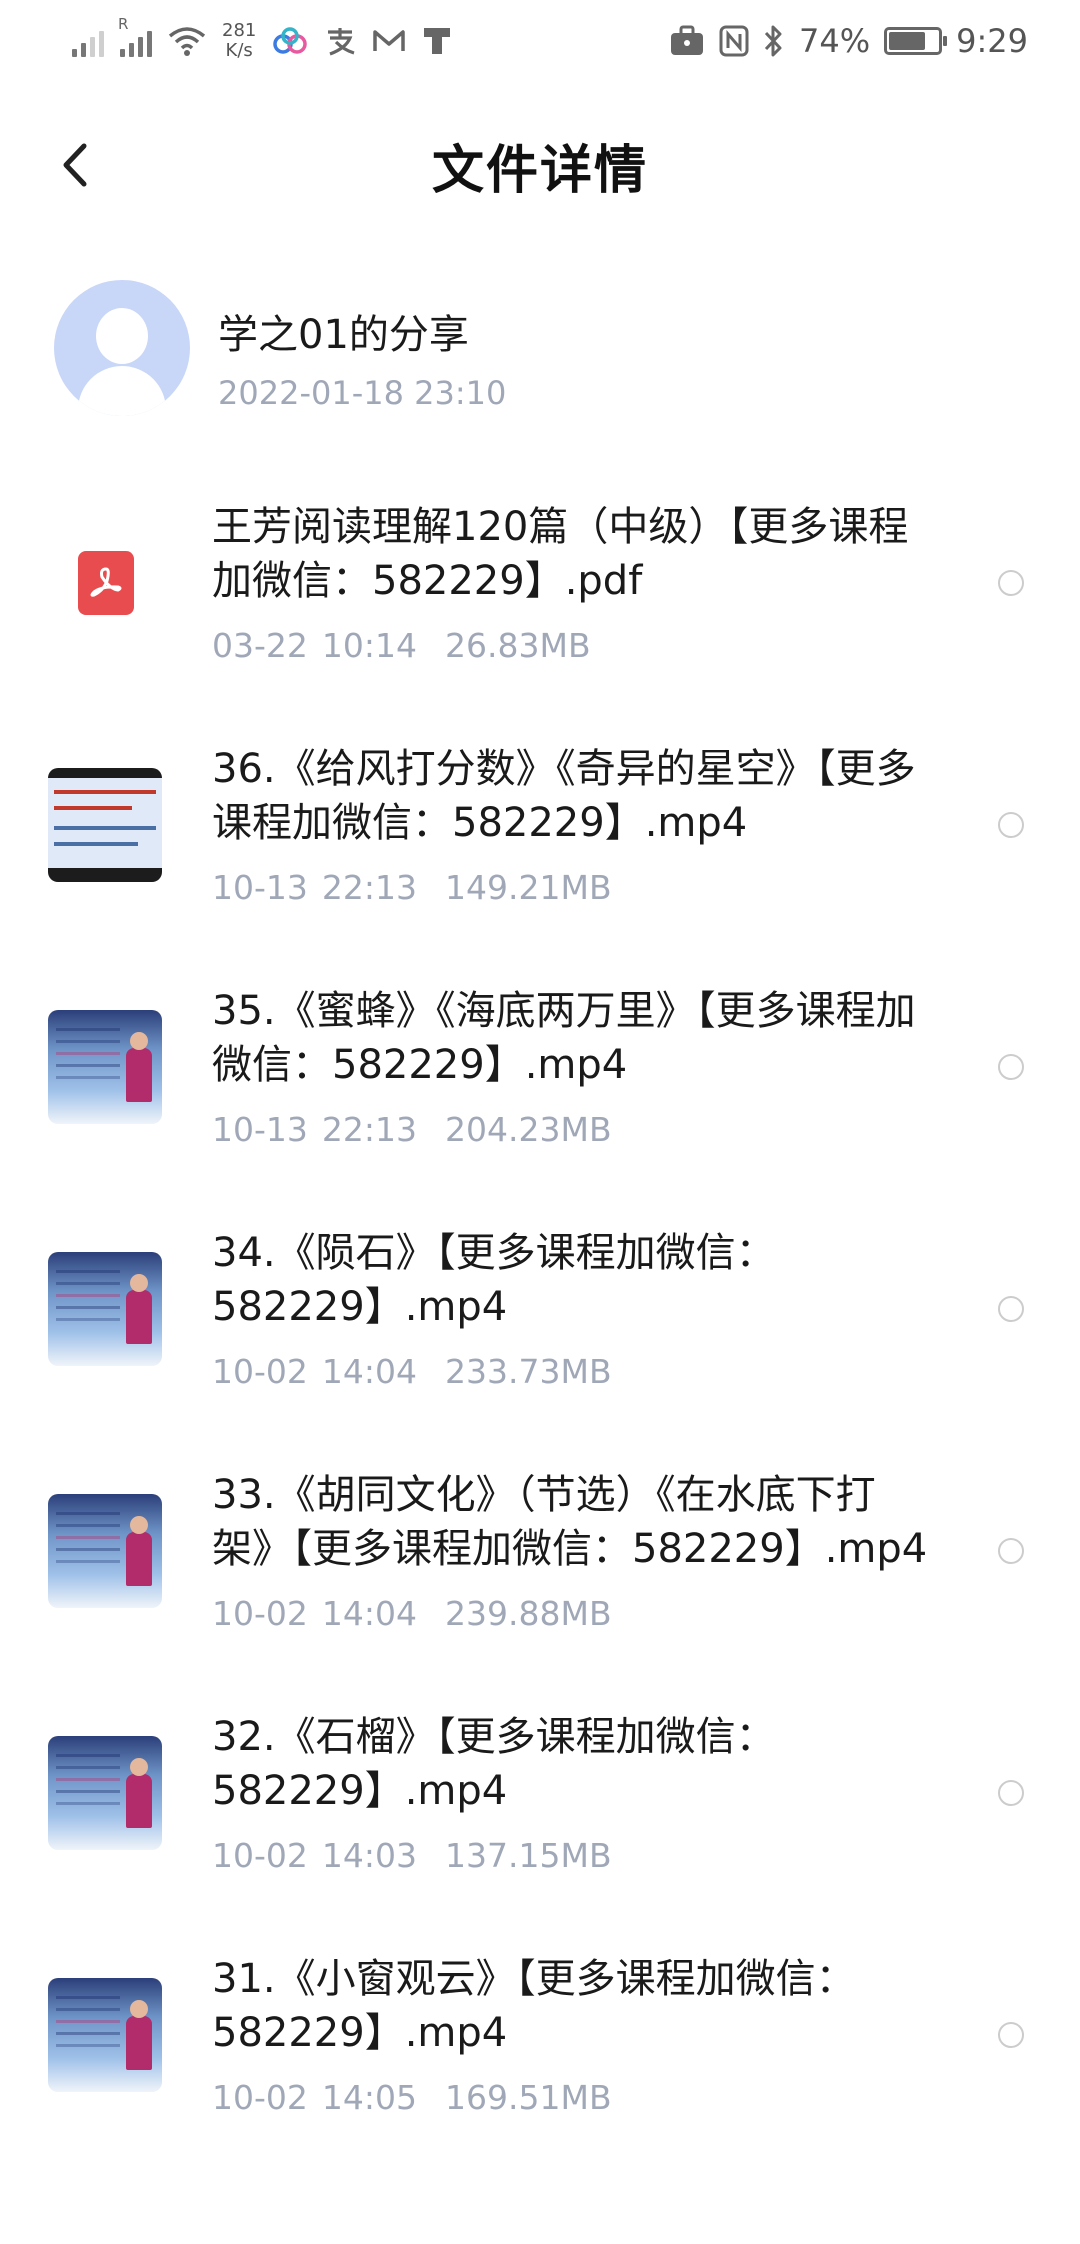 The width and height of the screenshot is (1080, 2244). What do you see at coordinates (437, 41) in the screenshot?
I see `t-app-icon` at bounding box center [437, 41].